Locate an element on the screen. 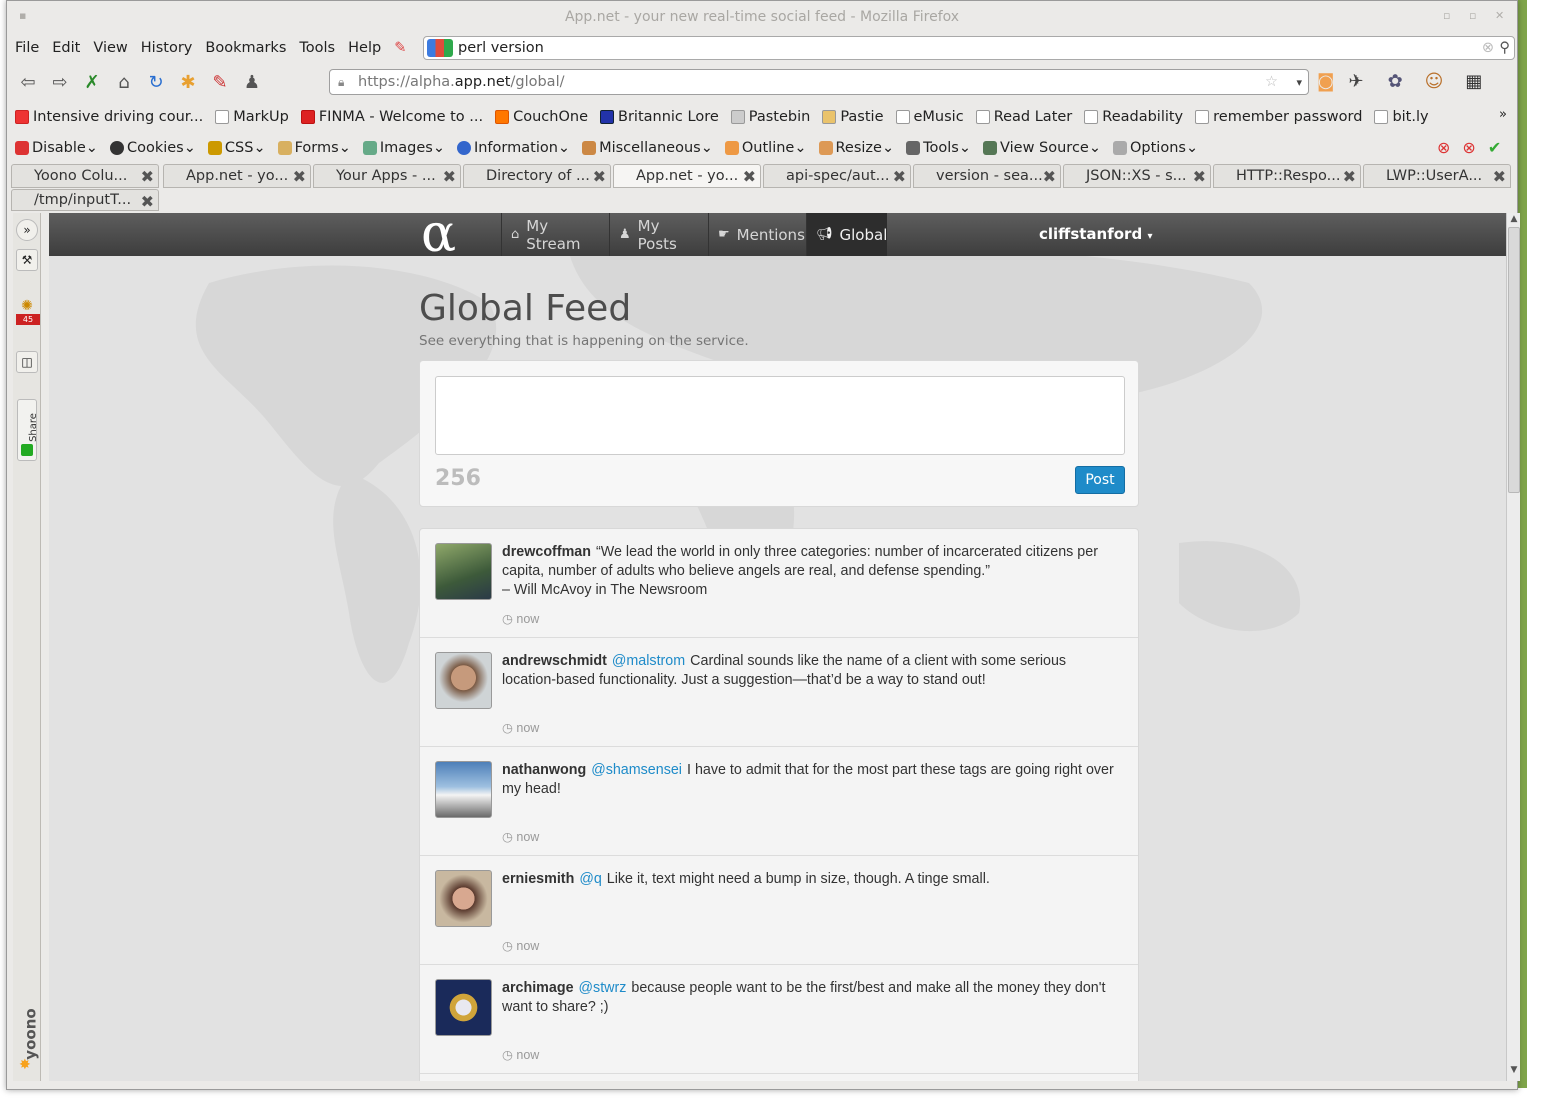 This screenshot has width=1543, height=1107. magnifier-icon: ⚲ is located at coordinates (1504, 48).